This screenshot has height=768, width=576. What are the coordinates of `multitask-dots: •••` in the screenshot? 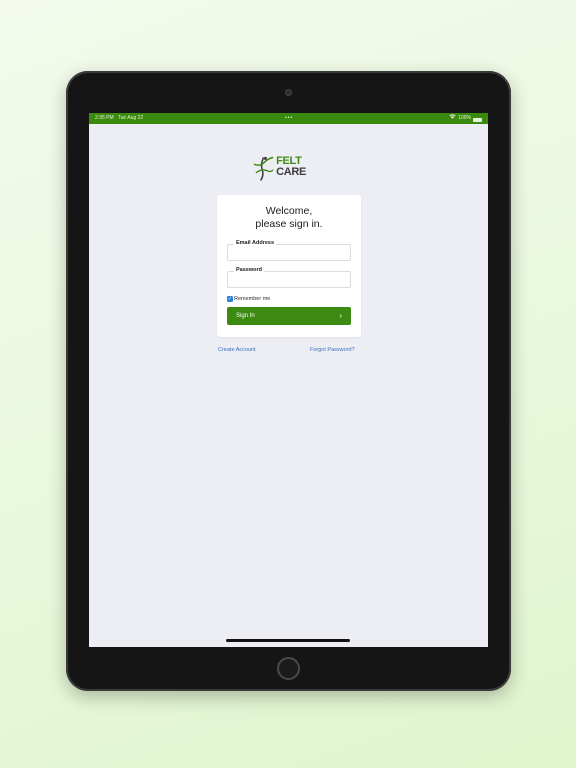 It's located at (289, 118).